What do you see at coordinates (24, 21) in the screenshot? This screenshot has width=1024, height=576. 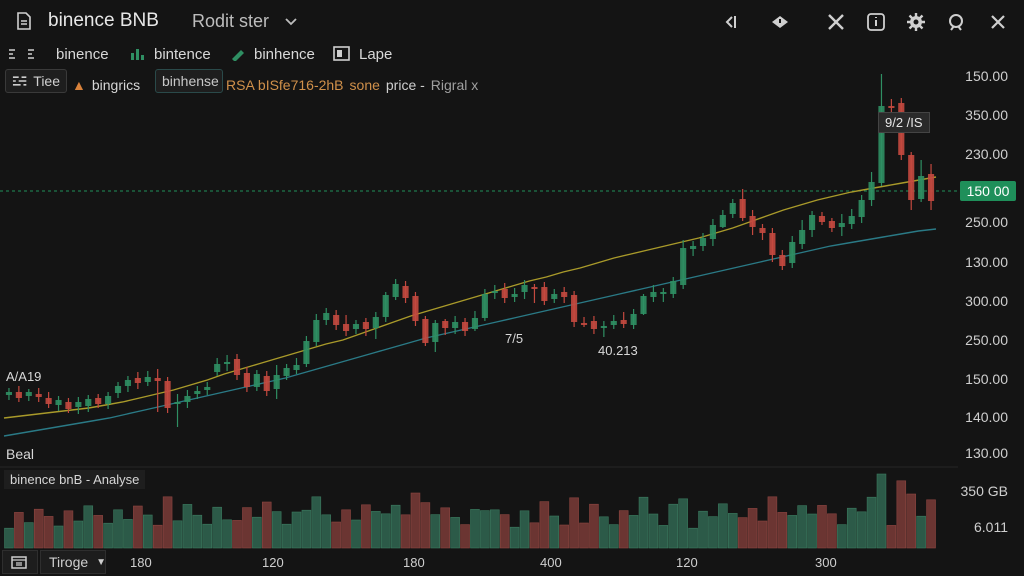 I see `document-icon` at bounding box center [24, 21].